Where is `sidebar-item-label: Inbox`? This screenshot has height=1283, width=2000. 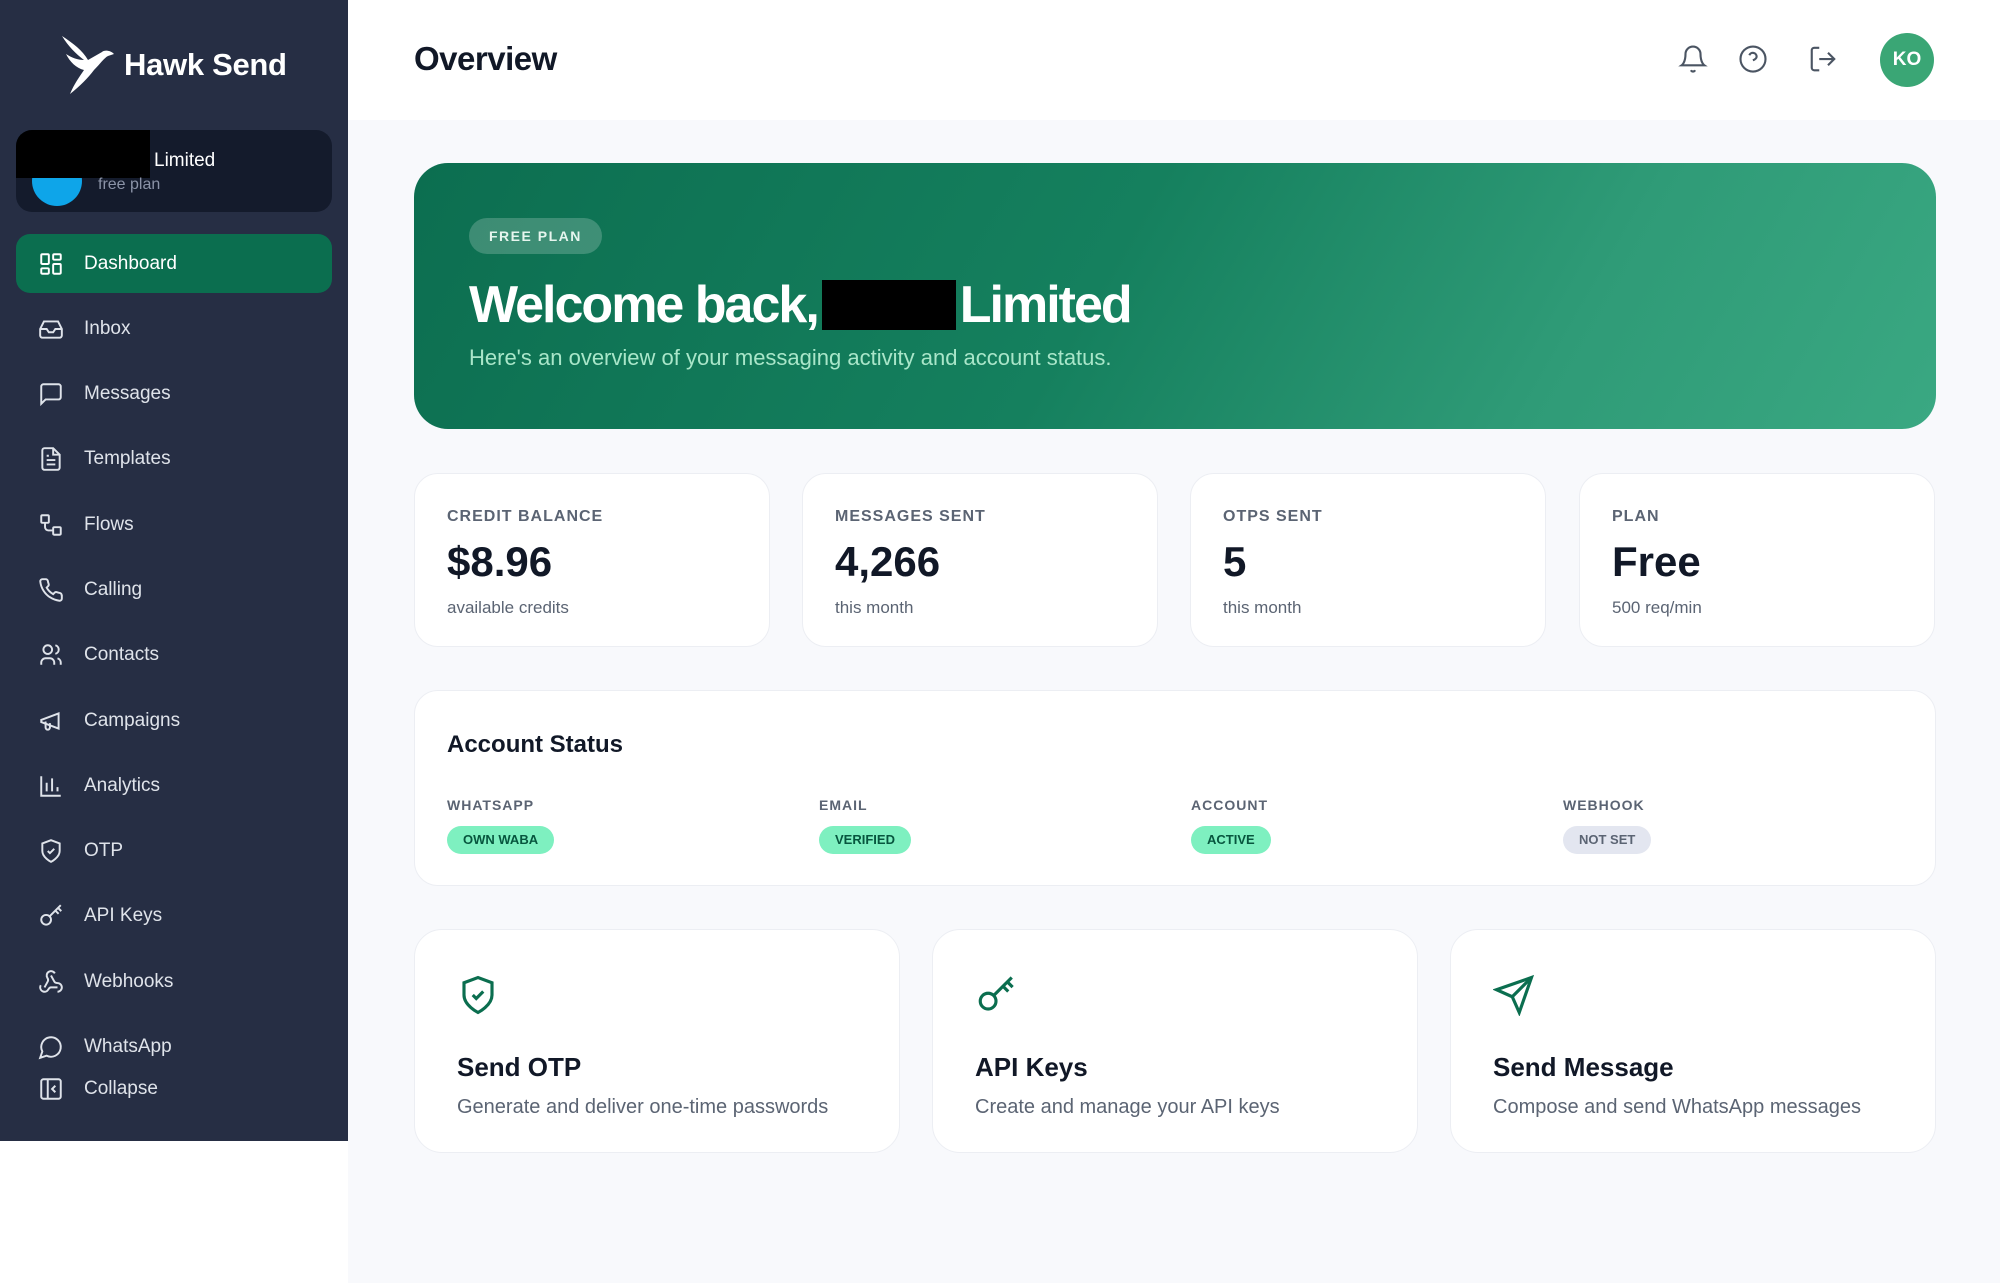
sidebar-item-label: Inbox is located at coordinates (107, 328).